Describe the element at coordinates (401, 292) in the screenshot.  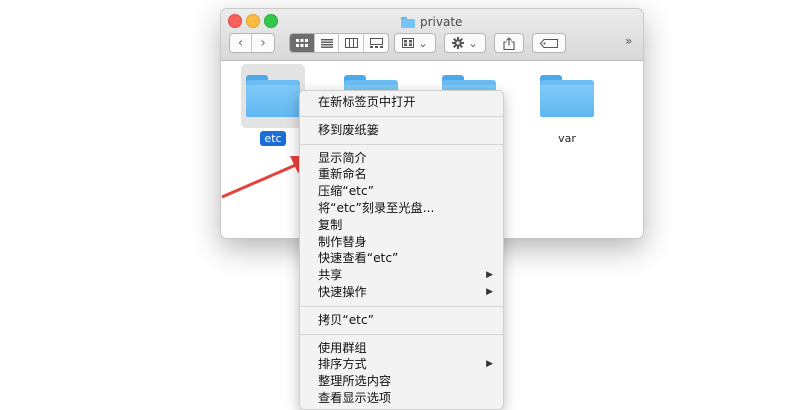
I see `menu-item: 快速操作 ▶` at that location.